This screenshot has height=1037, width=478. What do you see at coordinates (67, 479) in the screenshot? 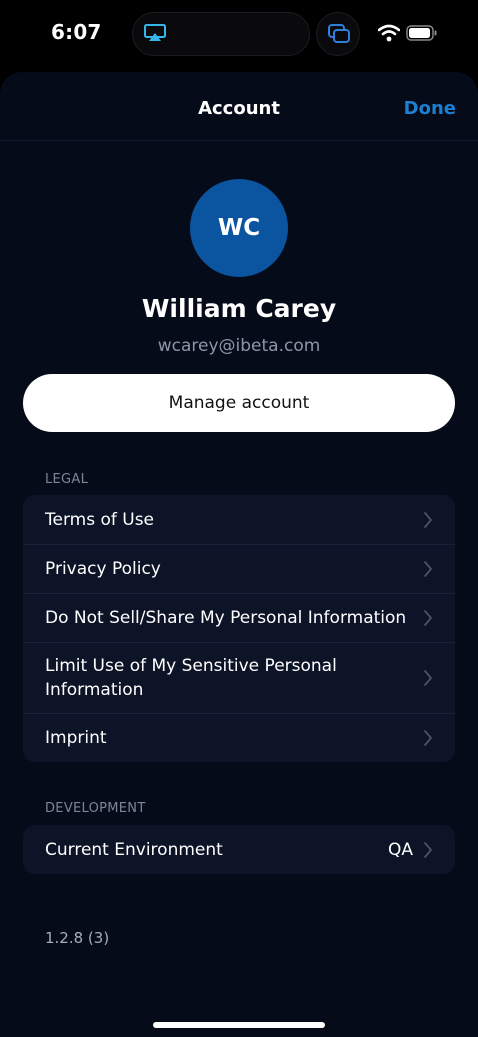
I see `legal-section-header: LEGAL` at bounding box center [67, 479].